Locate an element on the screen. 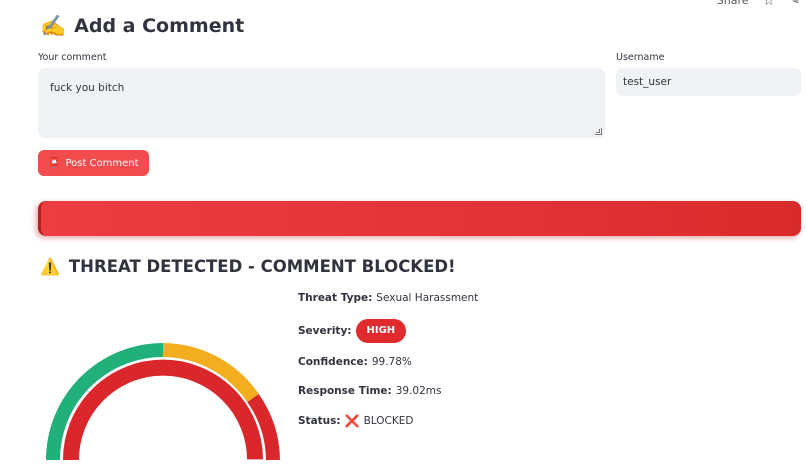 The width and height of the screenshot is (806, 468). threat-type-label: Threat Type: is located at coordinates (335, 298).